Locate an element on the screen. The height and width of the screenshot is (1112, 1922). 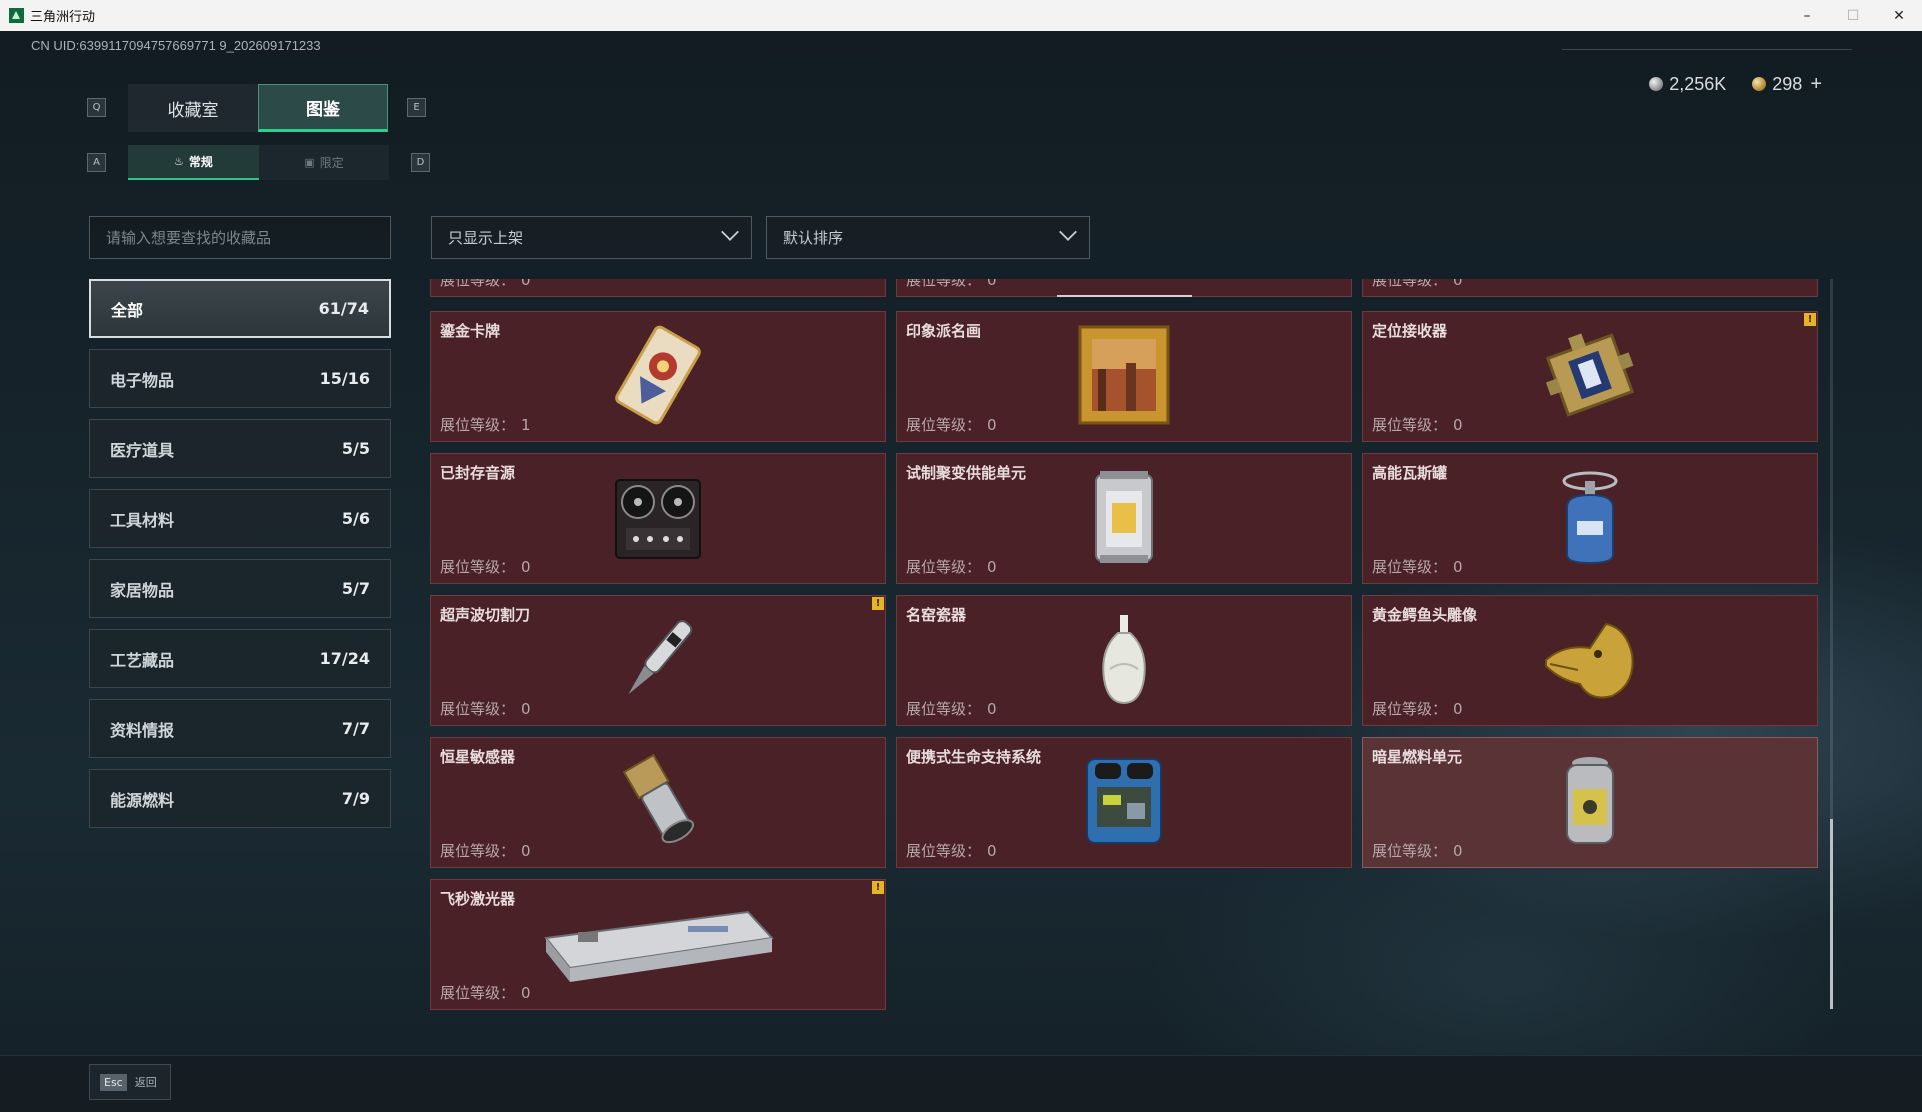
item-name: 高能瓦斯罐 is located at coordinates (1410, 473).